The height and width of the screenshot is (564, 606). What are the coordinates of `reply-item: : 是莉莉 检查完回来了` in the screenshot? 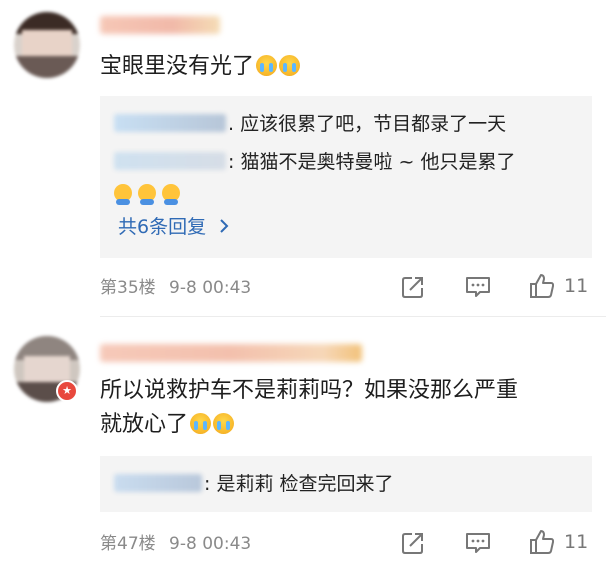 It's located at (253, 484).